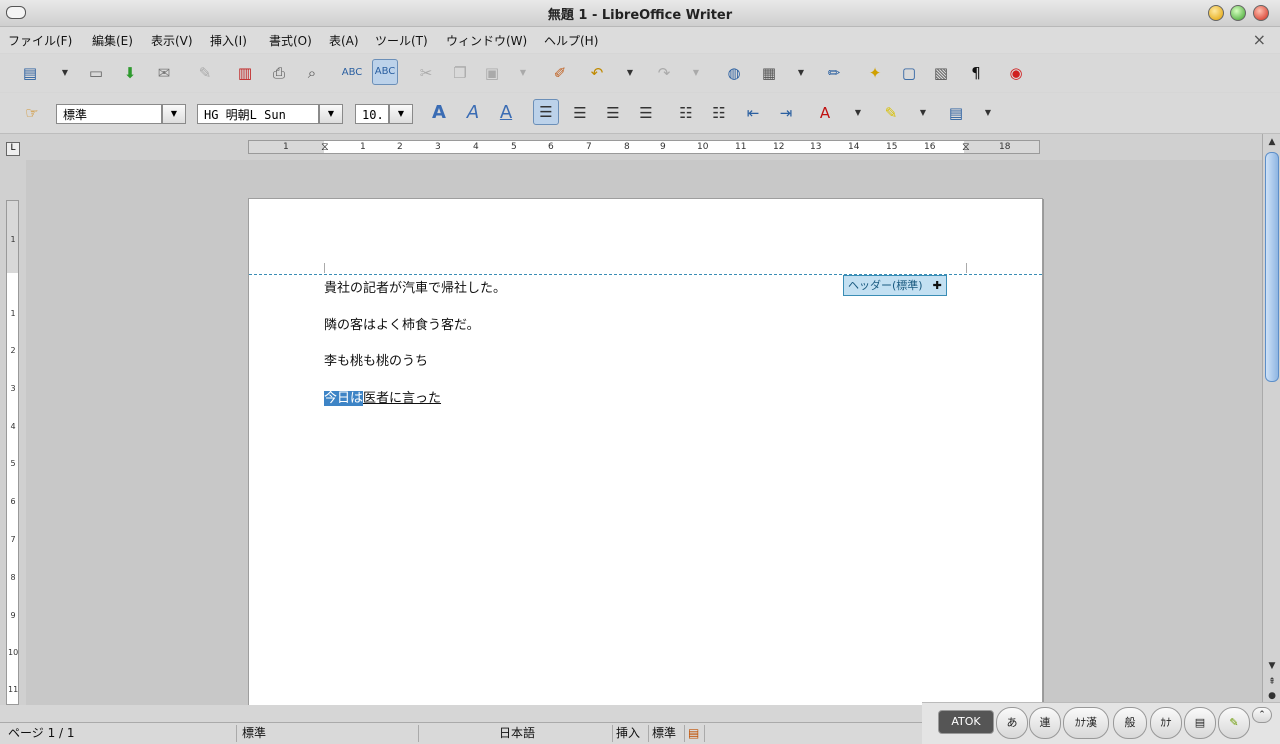  Describe the element at coordinates (290, 40) in the screenshot. I see `menu-format: 書式(O)` at that location.